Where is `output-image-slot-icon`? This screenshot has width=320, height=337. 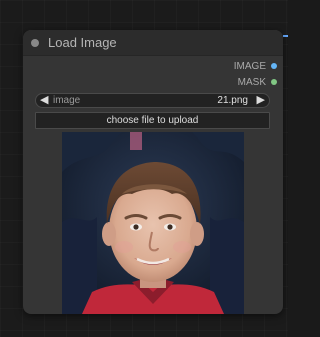 output-image-slot-icon is located at coordinates (274, 66).